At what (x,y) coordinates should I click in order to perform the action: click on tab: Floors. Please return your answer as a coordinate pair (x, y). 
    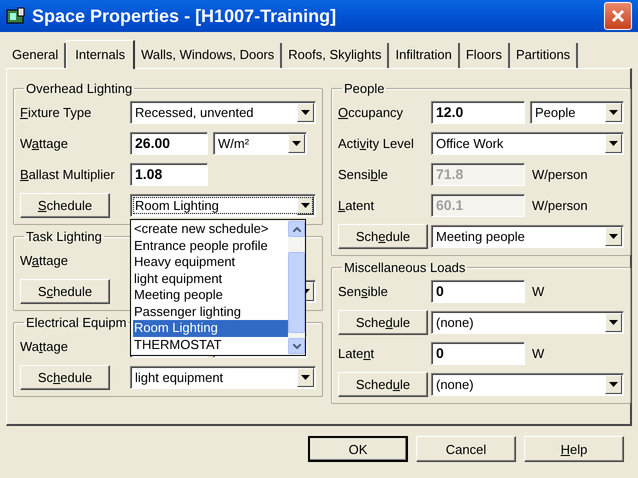
    Looking at the image, I should click on (485, 55).